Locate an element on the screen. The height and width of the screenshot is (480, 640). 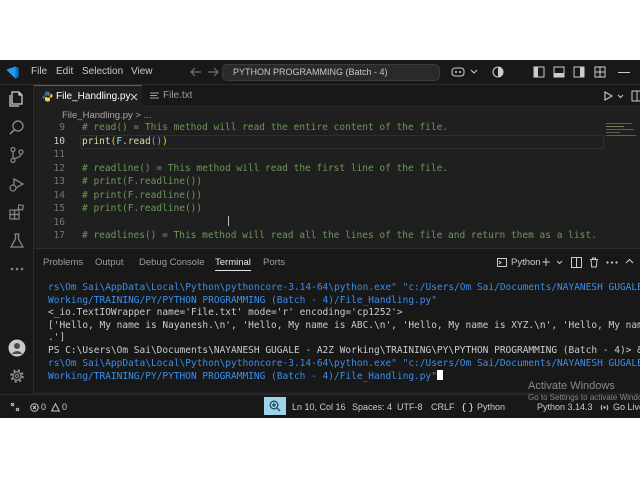
tab-file-handling-py: File_Handling.py is located at coordinates (88, 96).